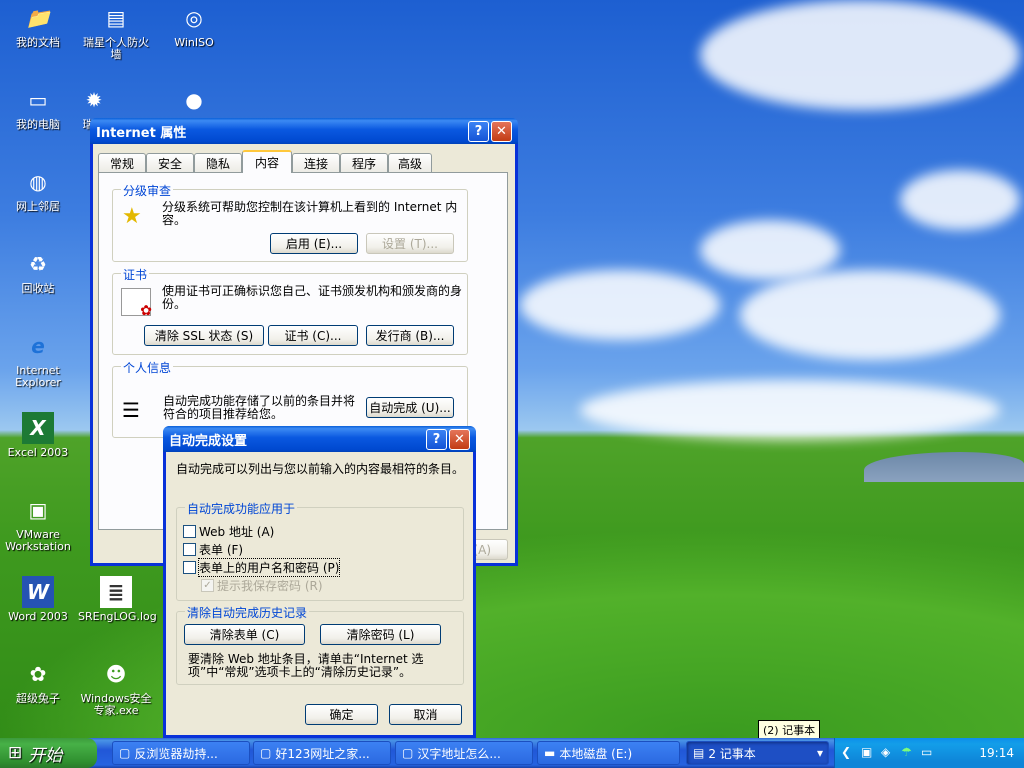 The width and height of the screenshot is (1024, 768). I want to click on desktop-icon-label: Word 2003, so click(38, 616).